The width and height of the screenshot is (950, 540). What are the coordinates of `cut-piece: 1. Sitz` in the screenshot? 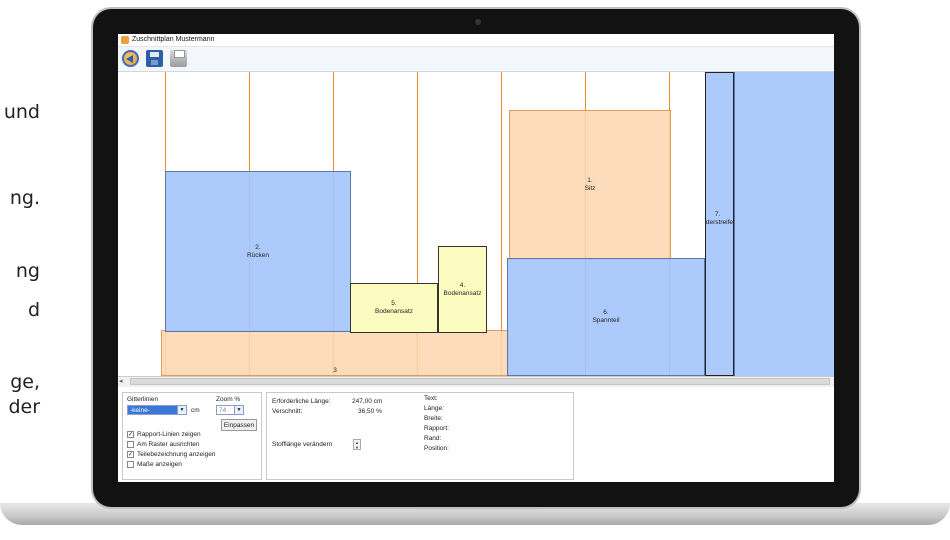 It's located at (590, 185).